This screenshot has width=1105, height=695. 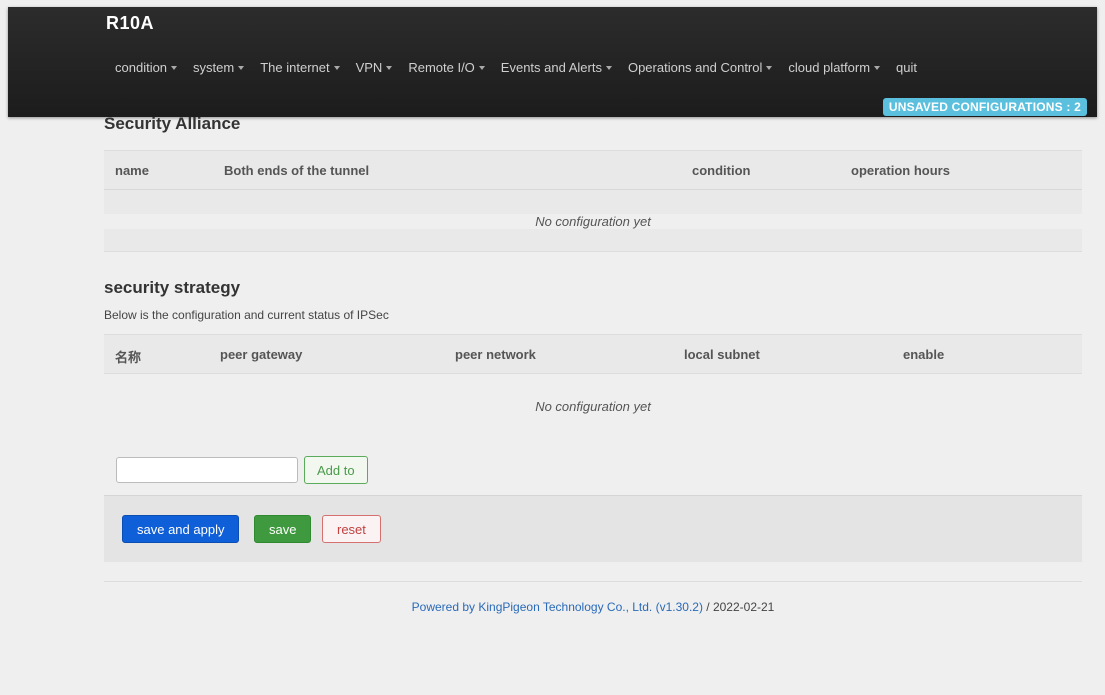 I want to click on menu-vpn: VPN, so click(x=374, y=67).